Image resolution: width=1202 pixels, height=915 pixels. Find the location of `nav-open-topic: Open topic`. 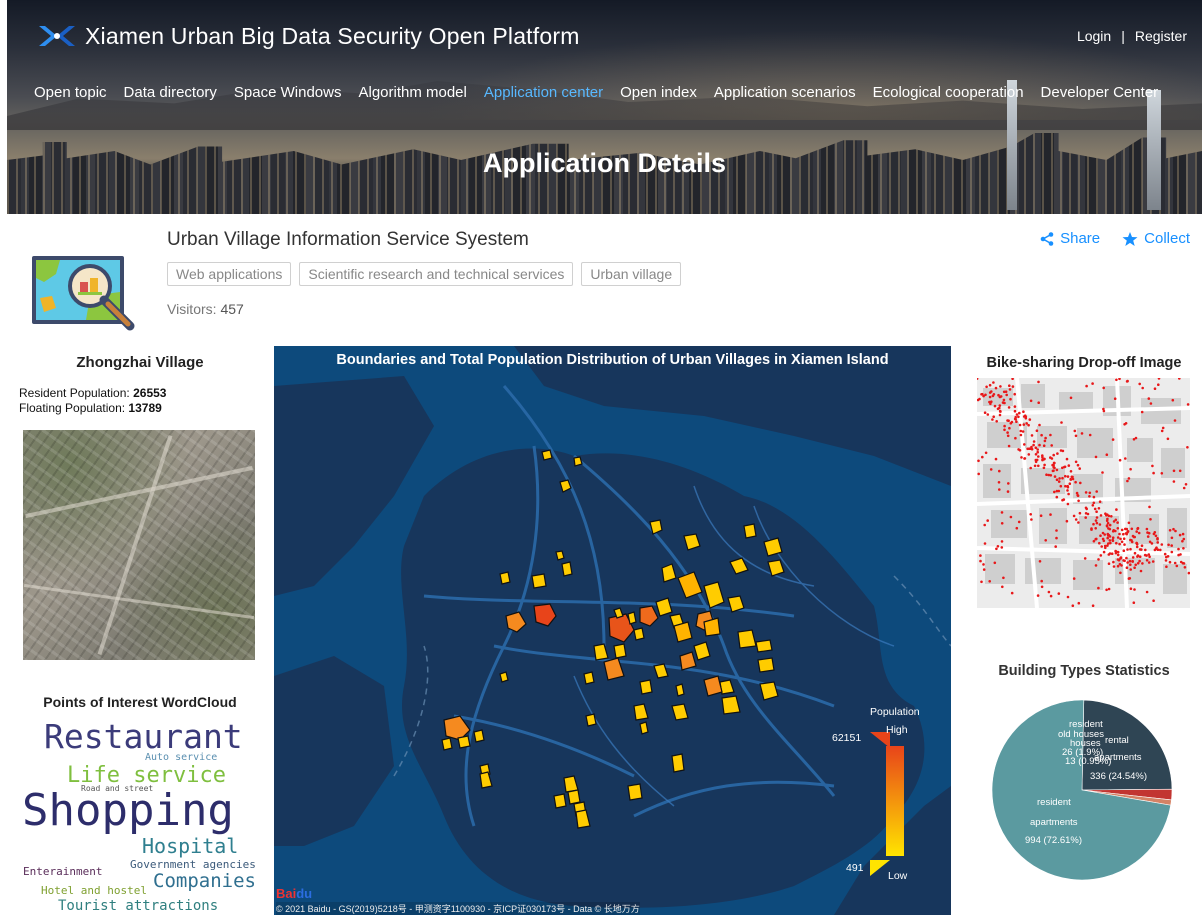

nav-open-topic: Open topic is located at coordinates (70, 92).